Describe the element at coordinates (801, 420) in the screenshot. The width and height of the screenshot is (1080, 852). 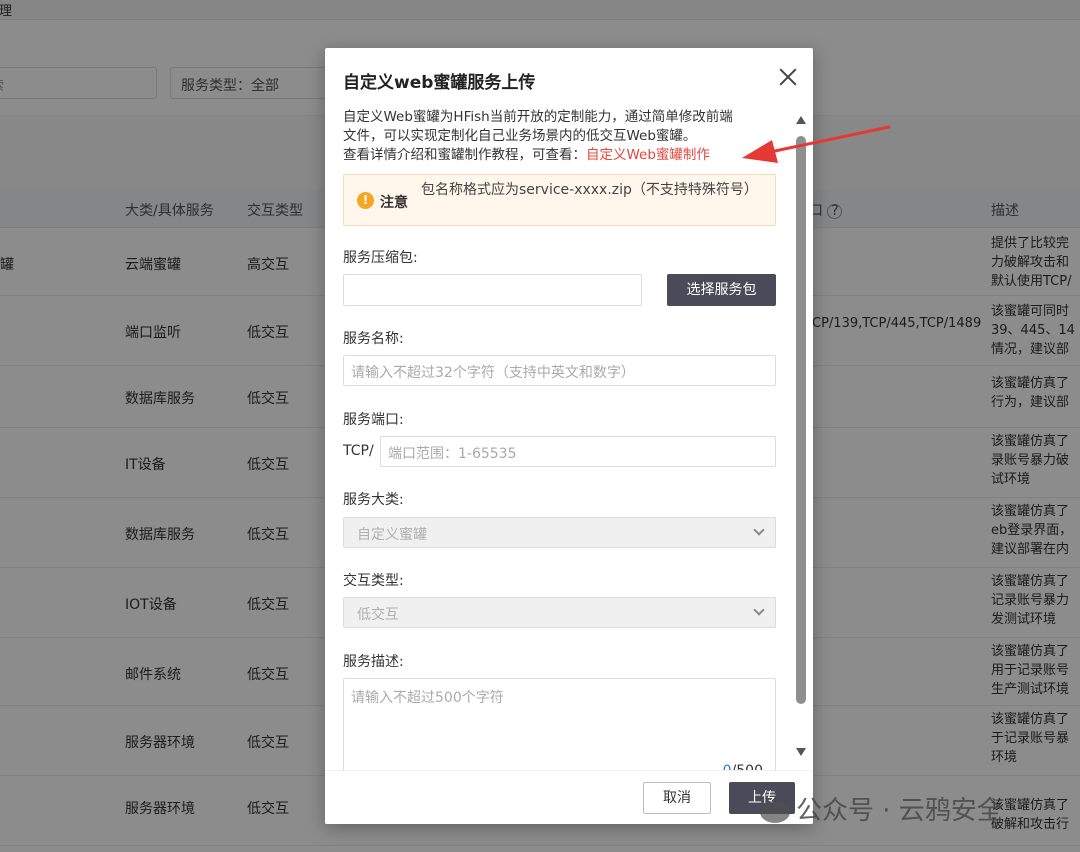
I see `scroll-thumb` at that location.